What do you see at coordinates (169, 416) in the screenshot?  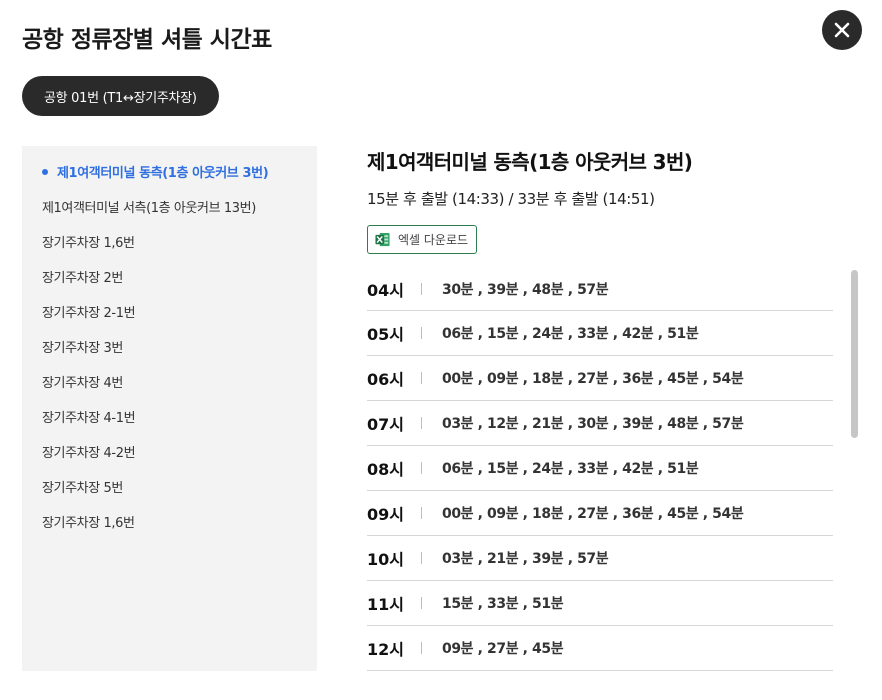 I see `stop-item: 장기주차장 4-1번` at bounding box center [169, 416].